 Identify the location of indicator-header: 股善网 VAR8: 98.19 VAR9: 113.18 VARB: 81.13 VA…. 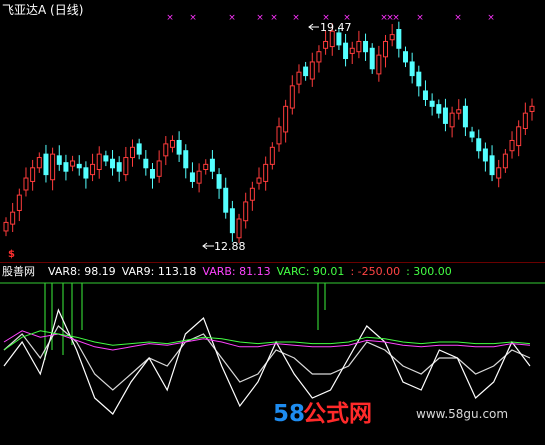
(227, 271).